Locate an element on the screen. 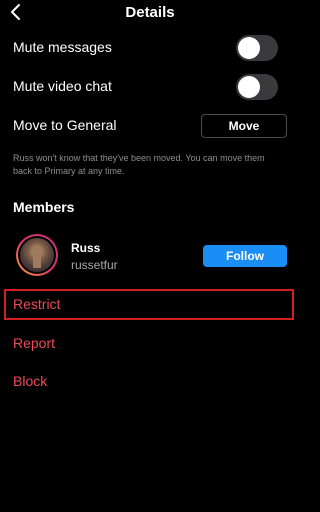 The width and height of the screenshot is (320, 512). move-to-general-label: Move to General is located at coordinates (65, 125).